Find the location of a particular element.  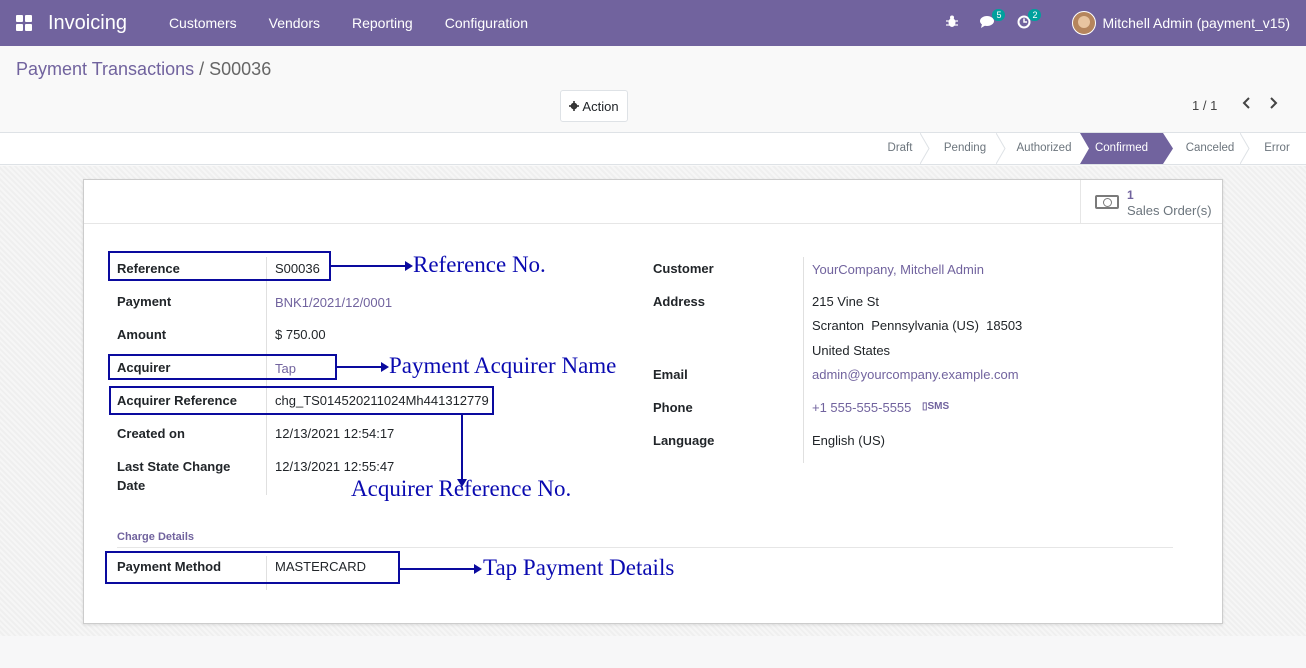

gear-icon is located at coordinates (574, 106).